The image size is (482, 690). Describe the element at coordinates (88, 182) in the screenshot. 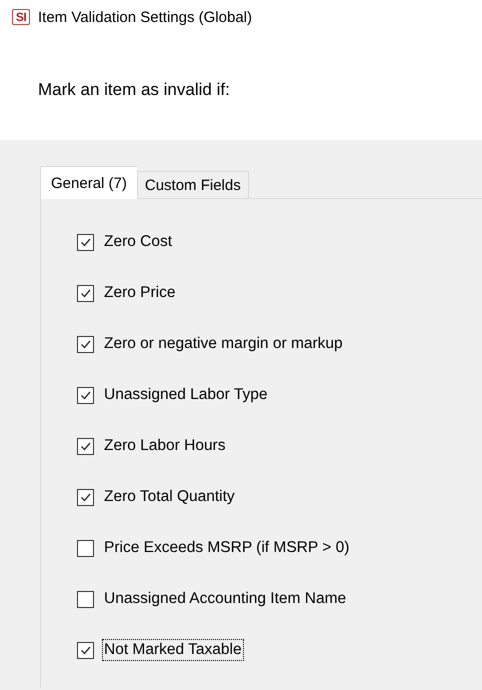

I see `tab: General (7)` at that location.